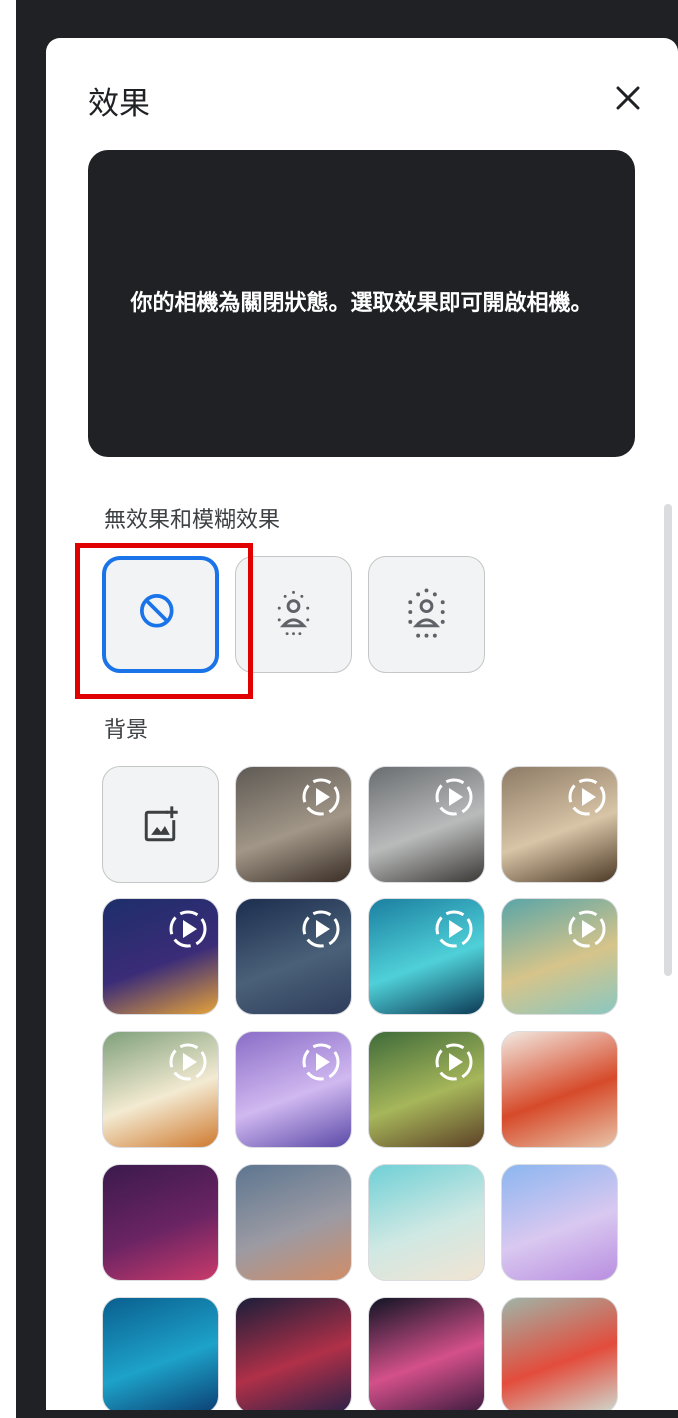 The height and width of the screenshot is (1418, 678). I want to click on close-icon, so click(628, 98).